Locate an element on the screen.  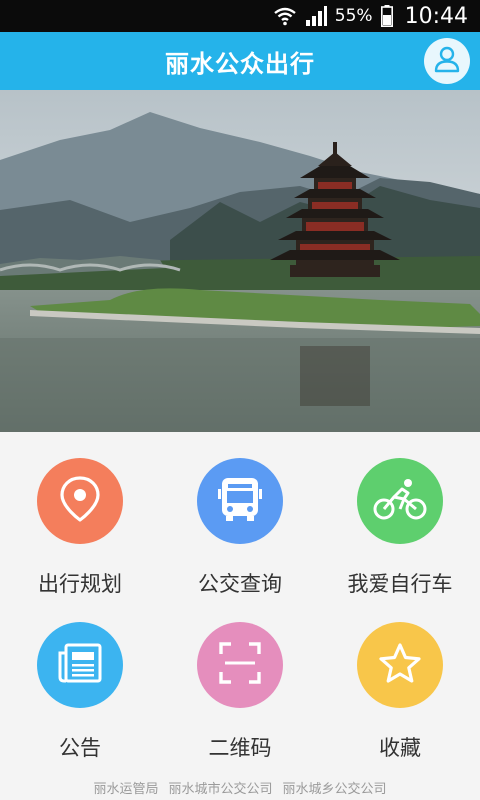
battery-icon is located at coordinates (386, 16).